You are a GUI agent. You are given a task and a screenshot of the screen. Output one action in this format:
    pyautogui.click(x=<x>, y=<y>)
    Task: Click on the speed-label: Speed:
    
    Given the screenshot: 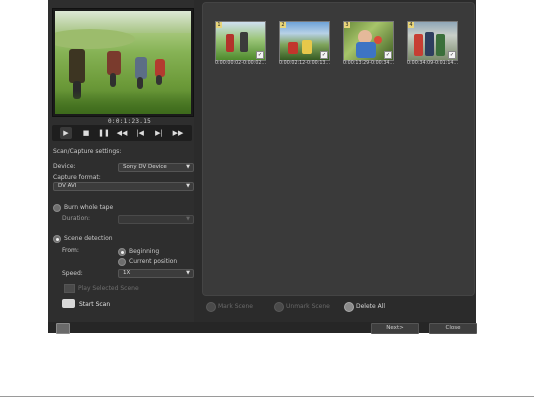 What is the action you would take?
    pyautogui.click(x=72, y=273)
    